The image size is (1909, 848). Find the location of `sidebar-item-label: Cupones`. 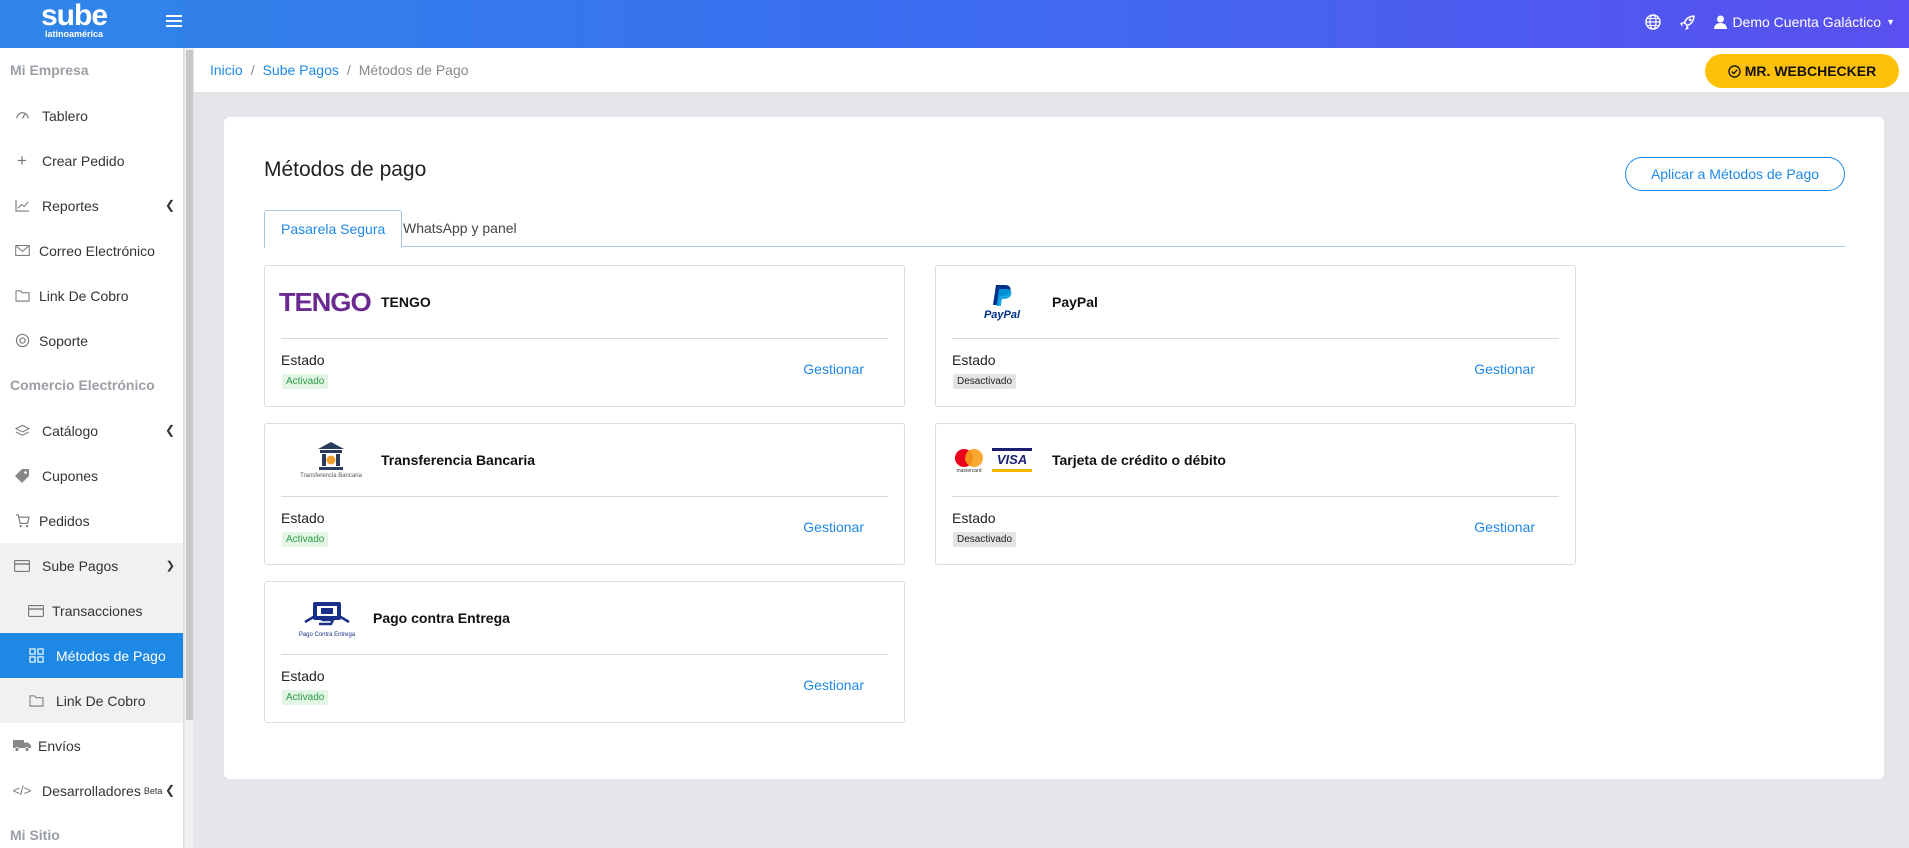

sidebar-item-label: Cupones is located at coordinates (70, 475).